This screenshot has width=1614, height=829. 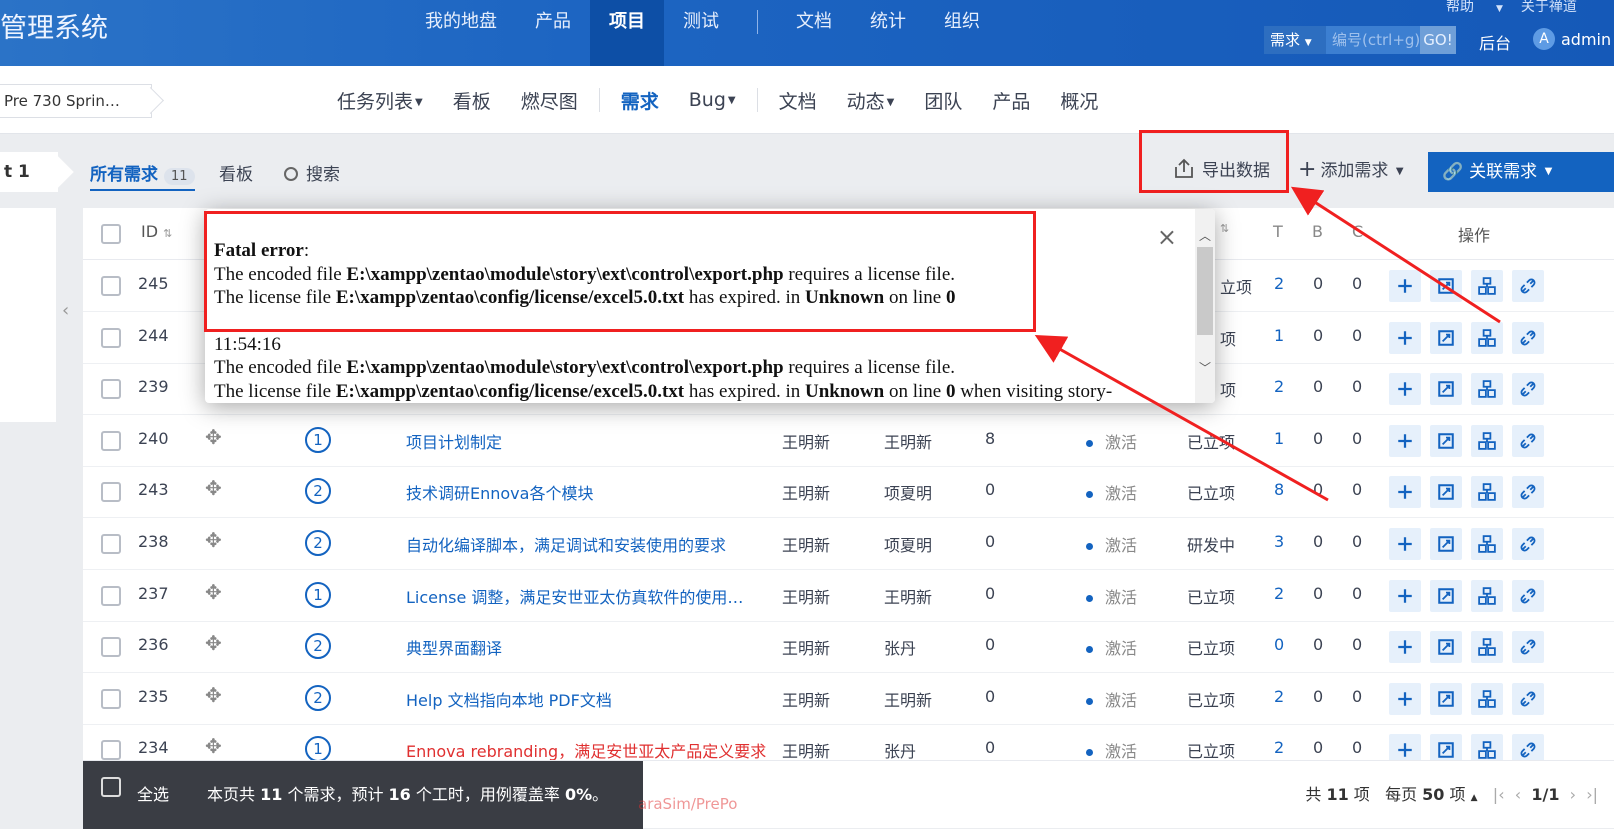 What do you see at coordinates (1317, 231) in the screenshot?
I see `column-b: B` at bounding box center [1317, 231].